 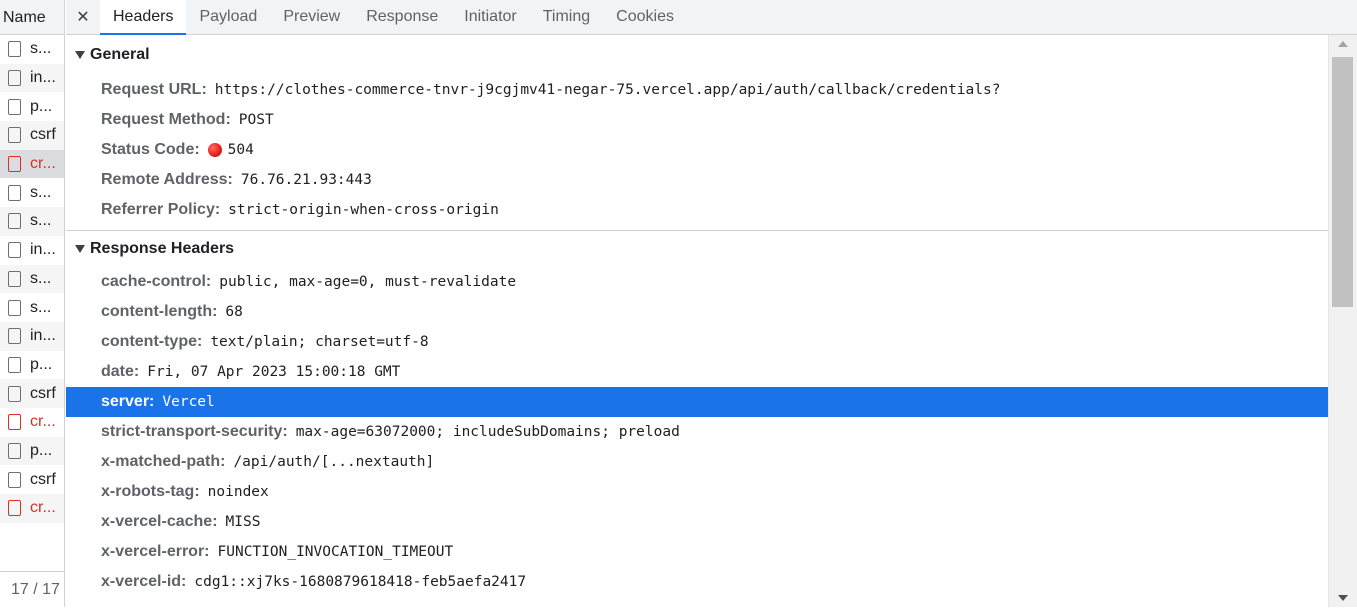 I want to click on status-code-row: Status Code: 504, so click(x=697, y=150).